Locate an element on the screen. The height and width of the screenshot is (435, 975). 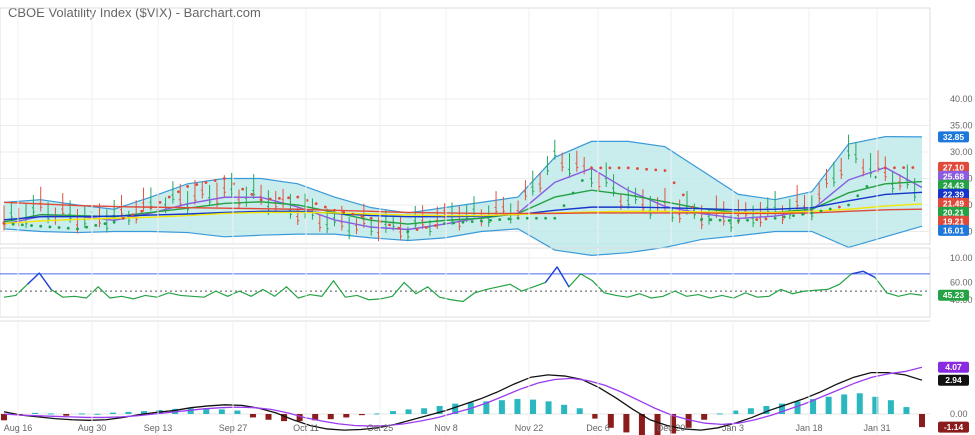
price-tick-label: 40.00 is located at coordinates (961, 99).